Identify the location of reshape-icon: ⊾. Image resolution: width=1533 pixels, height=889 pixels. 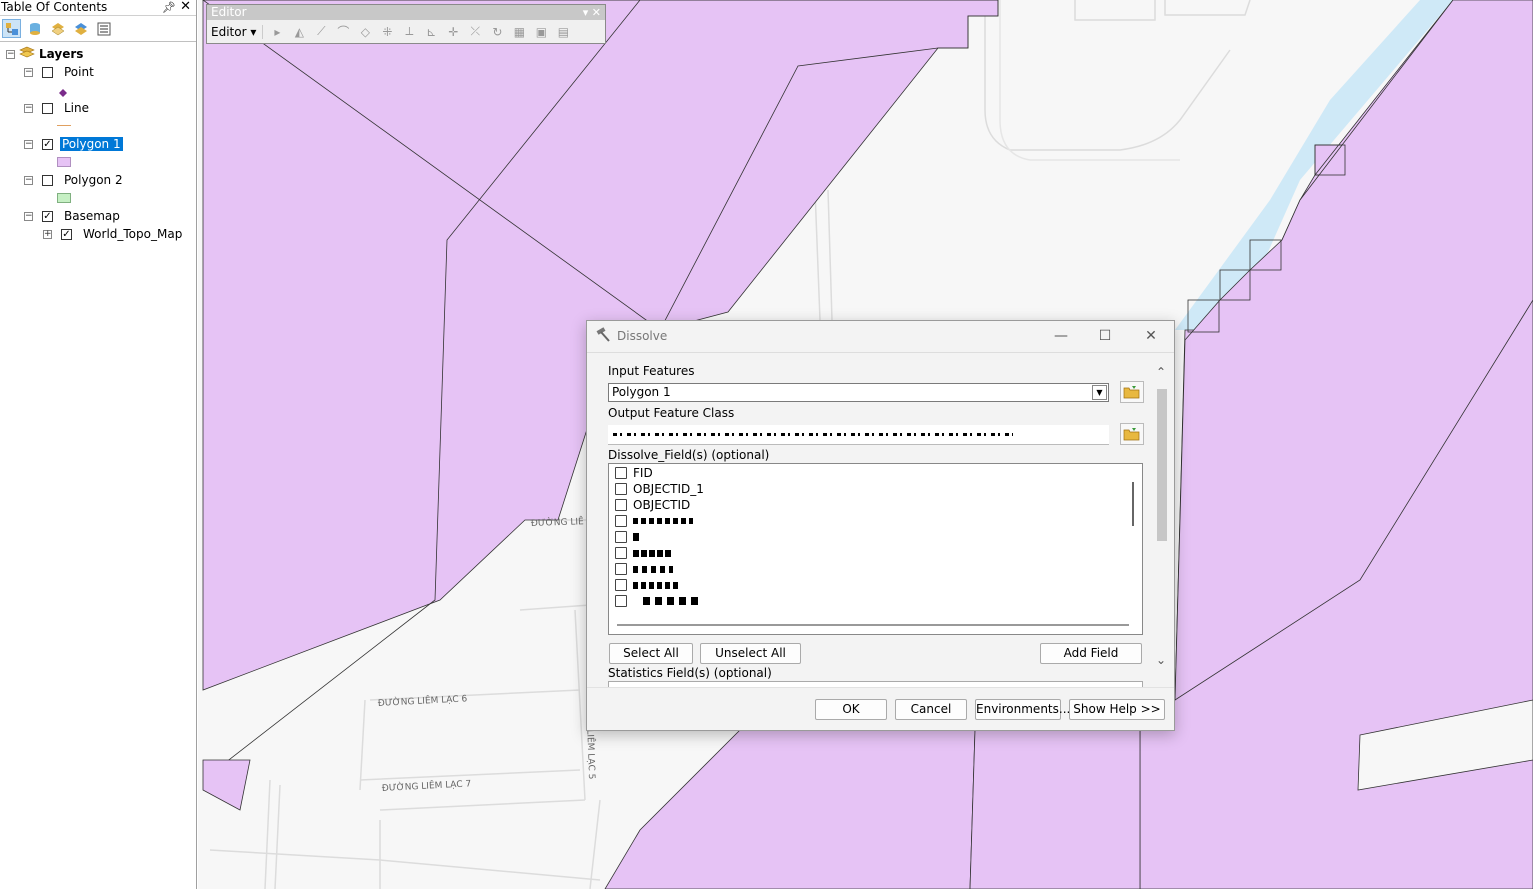
(431, 32).